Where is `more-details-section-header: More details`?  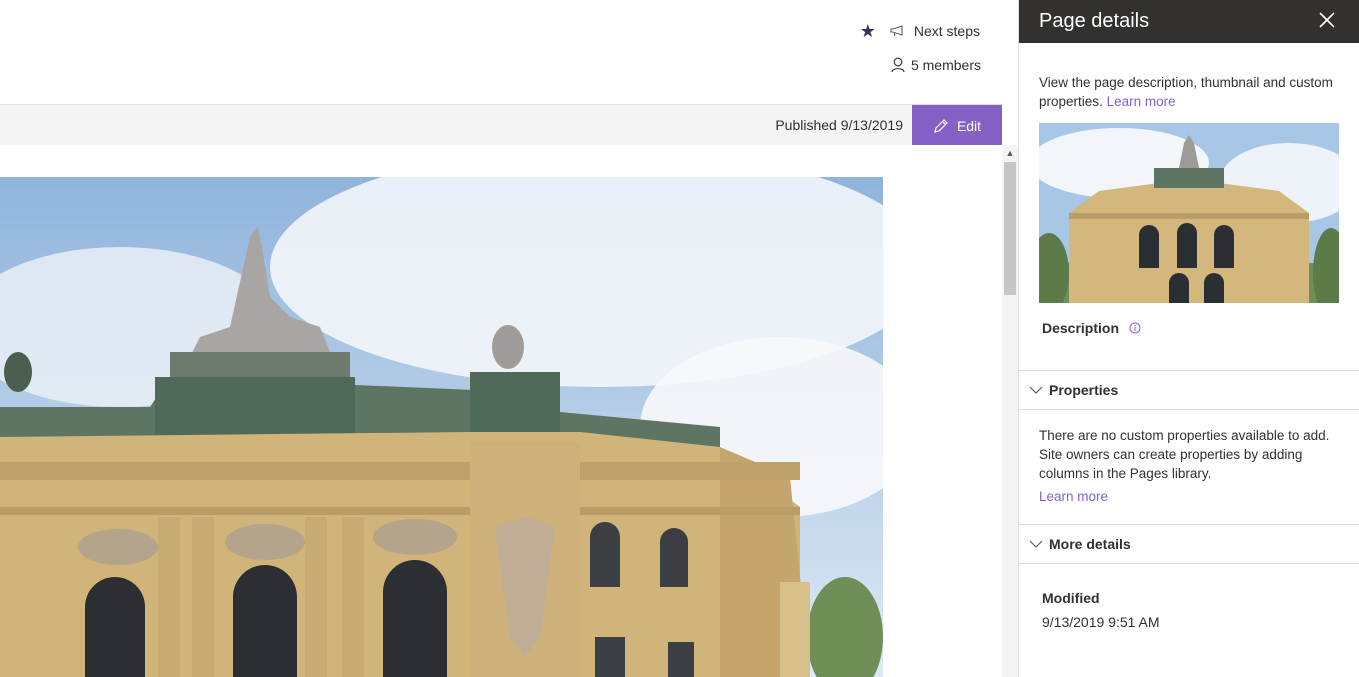
more-details-section-header: More details is located at coordinates (1189, 544).